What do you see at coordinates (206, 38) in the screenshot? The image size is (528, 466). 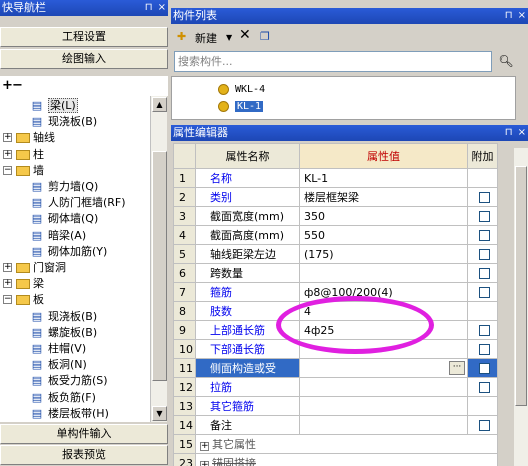 I see `new-button: 新建` at bounding box center [206, 38].